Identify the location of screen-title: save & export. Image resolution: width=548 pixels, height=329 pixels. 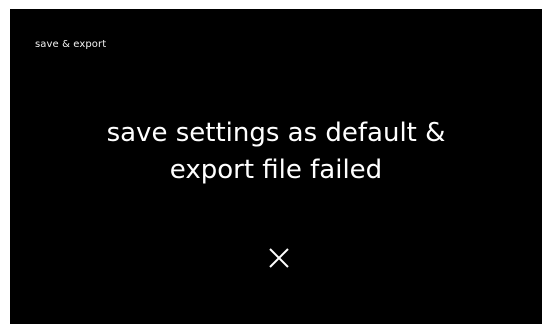
(71, 44).